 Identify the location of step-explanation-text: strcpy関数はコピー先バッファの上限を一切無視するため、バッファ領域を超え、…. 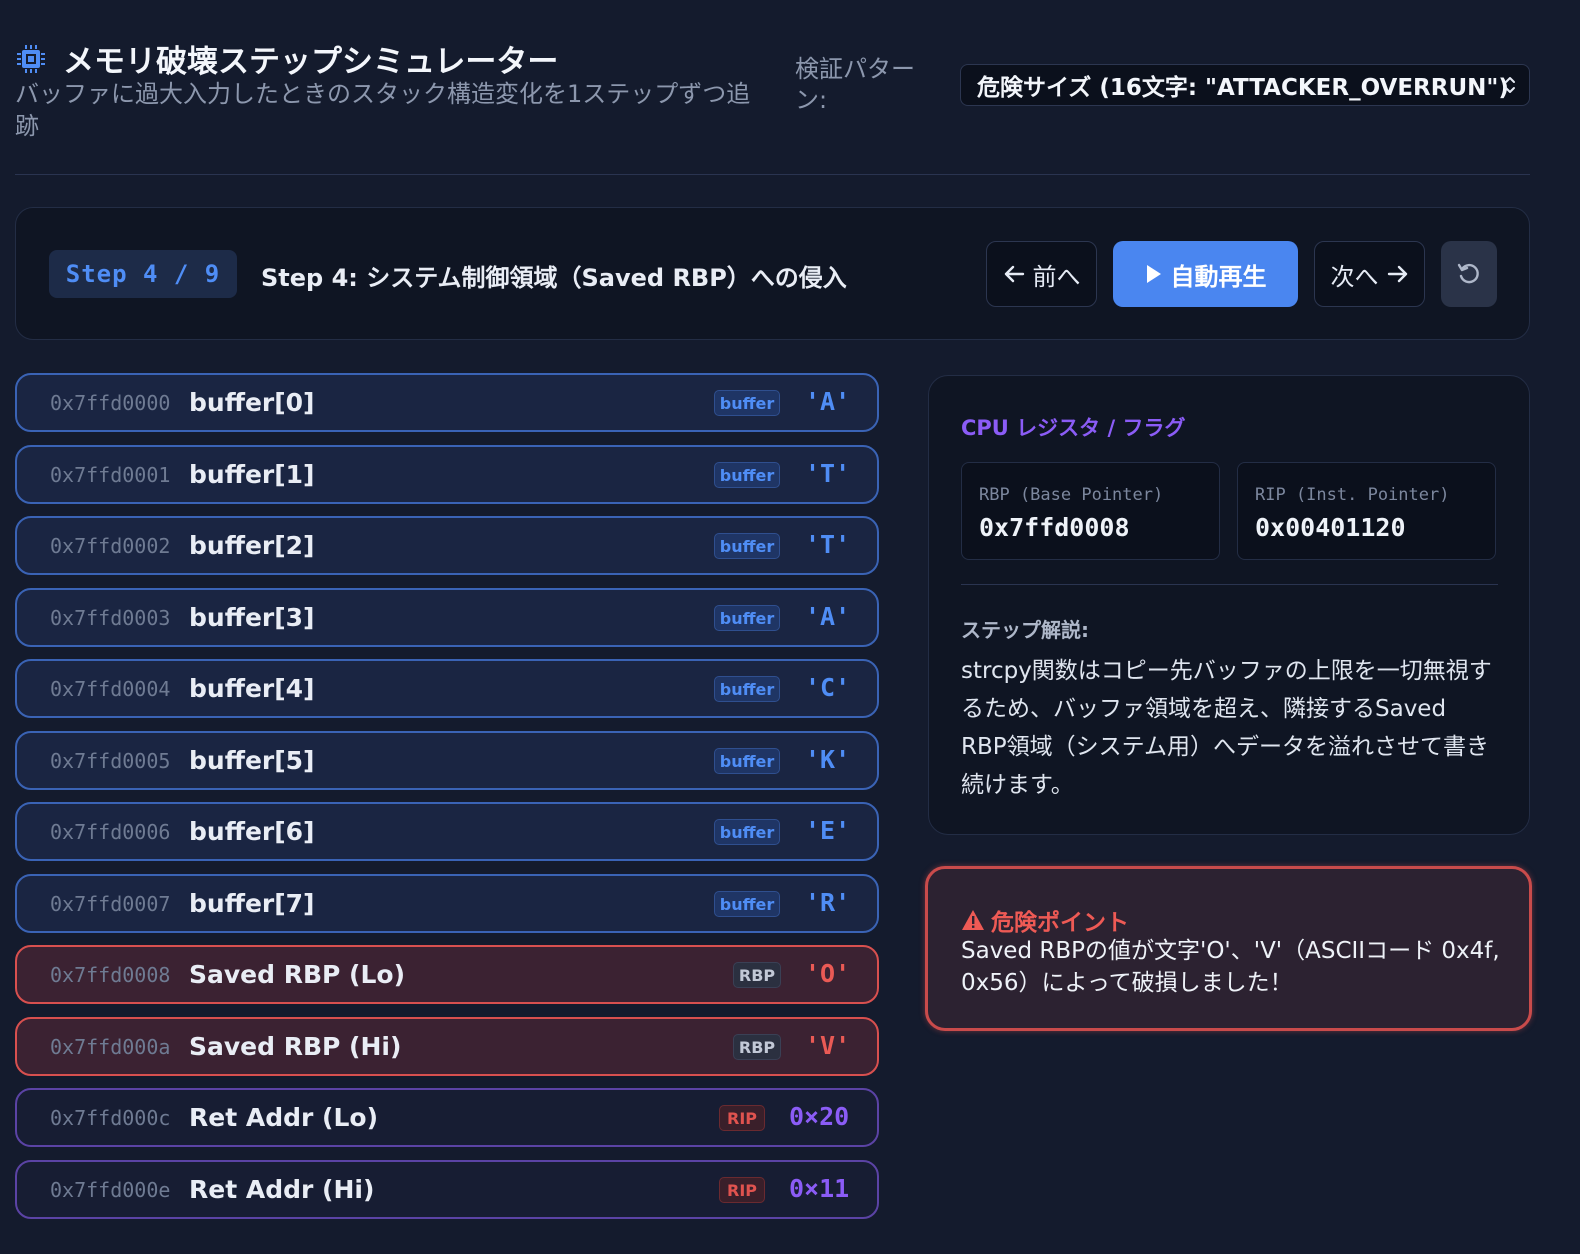
(1226, 728).